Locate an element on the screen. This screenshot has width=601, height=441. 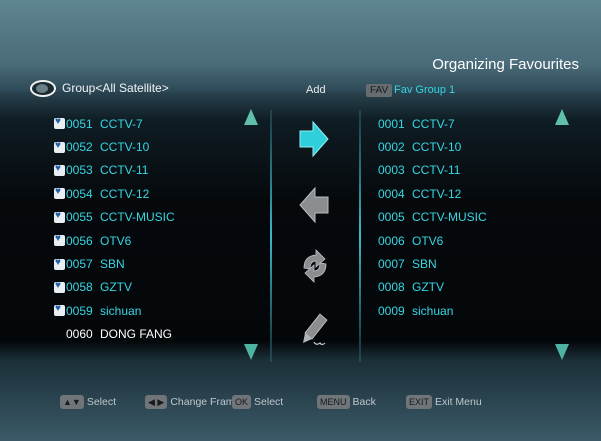
channel-row: 0058GZTV is located at coordinates (114, 287).